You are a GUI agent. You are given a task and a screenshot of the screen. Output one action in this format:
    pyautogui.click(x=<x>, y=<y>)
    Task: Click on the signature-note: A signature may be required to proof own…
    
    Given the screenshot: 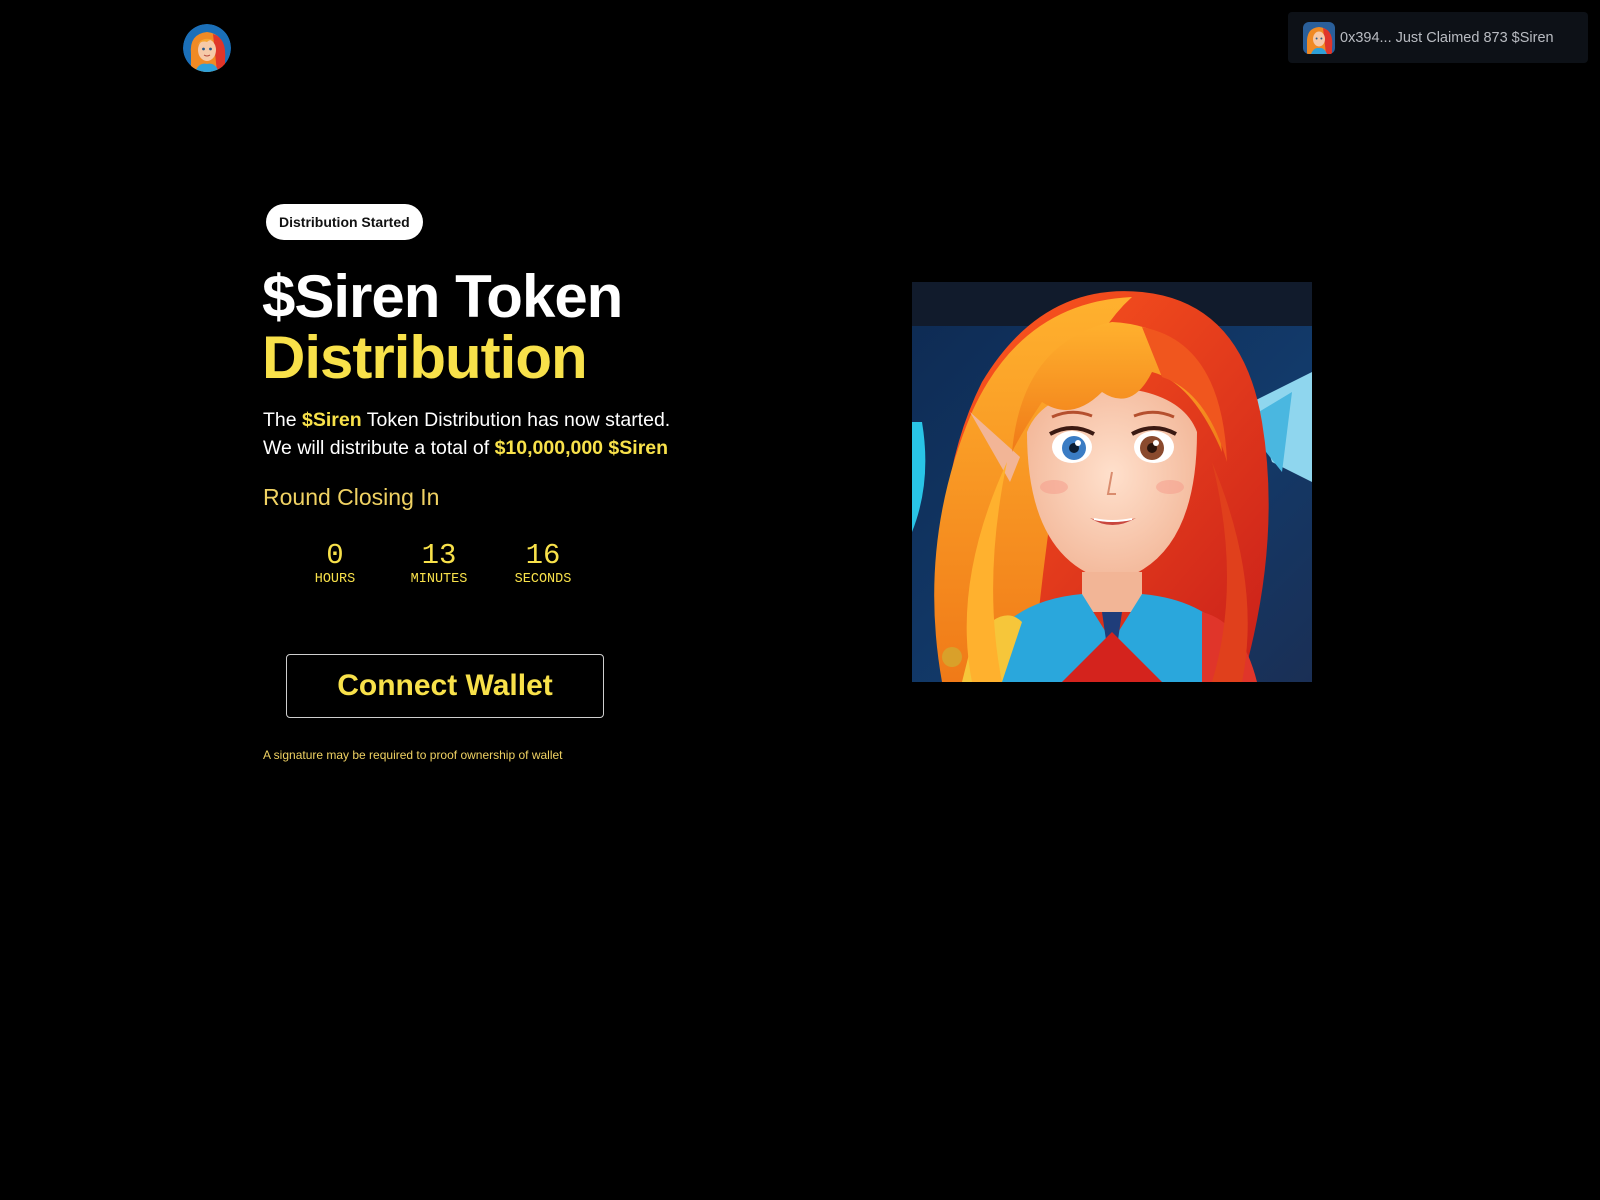 What is the action you would take?
    pyautogui.click(x=413, y=755)
    